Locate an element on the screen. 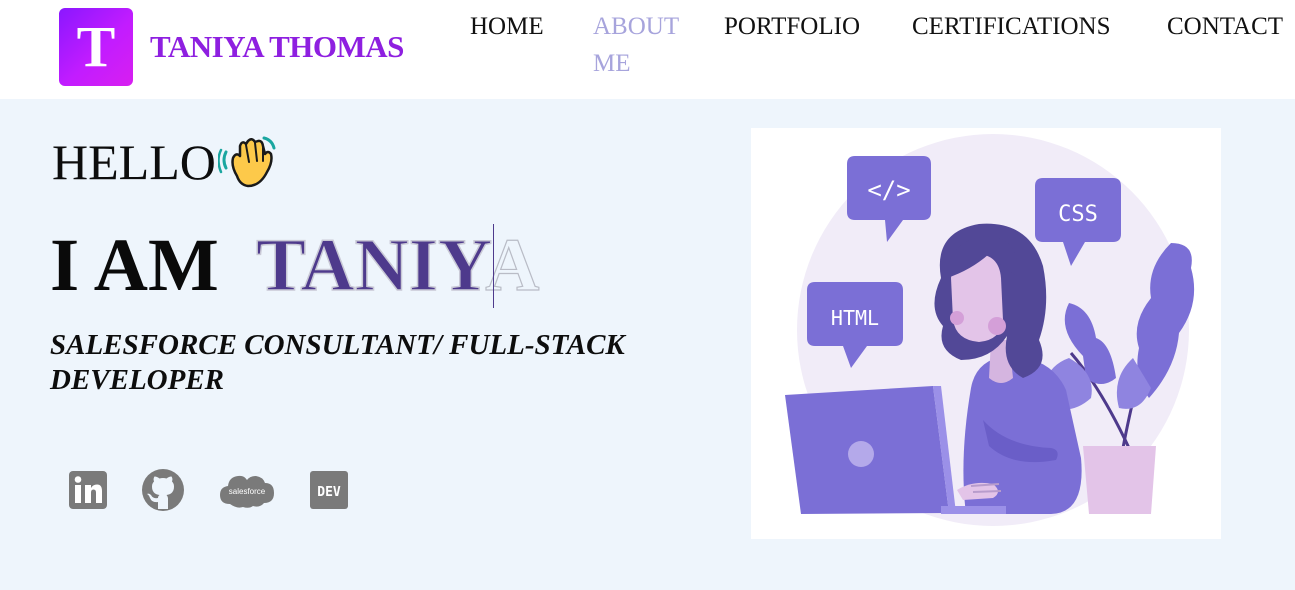 This screenshot has width=1295, height=590. dev-icon-label: DEV is located at coordinates (329, 492).